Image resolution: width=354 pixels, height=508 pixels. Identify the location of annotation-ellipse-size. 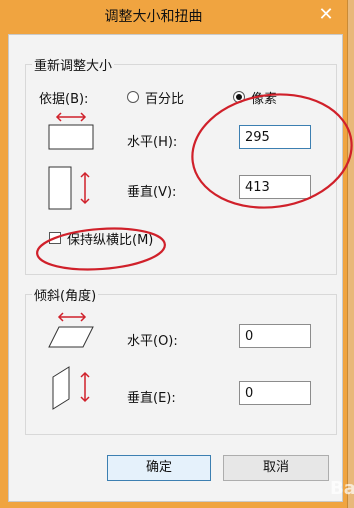
(272, 151).